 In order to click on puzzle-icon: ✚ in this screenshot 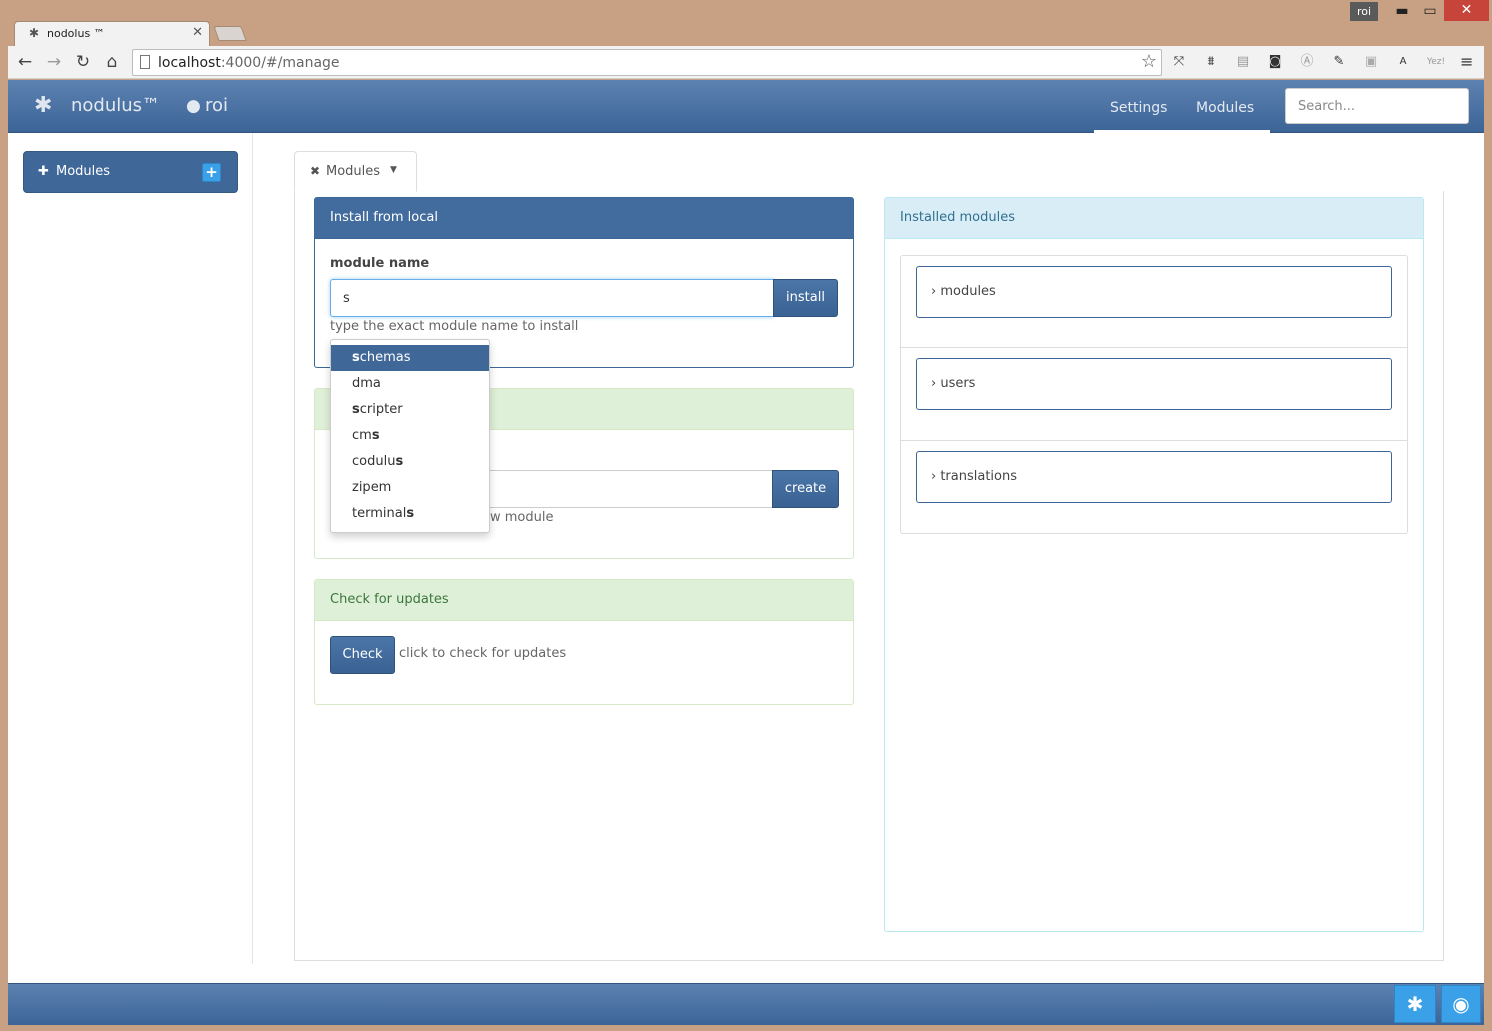, I will do `click(43, 171)`.